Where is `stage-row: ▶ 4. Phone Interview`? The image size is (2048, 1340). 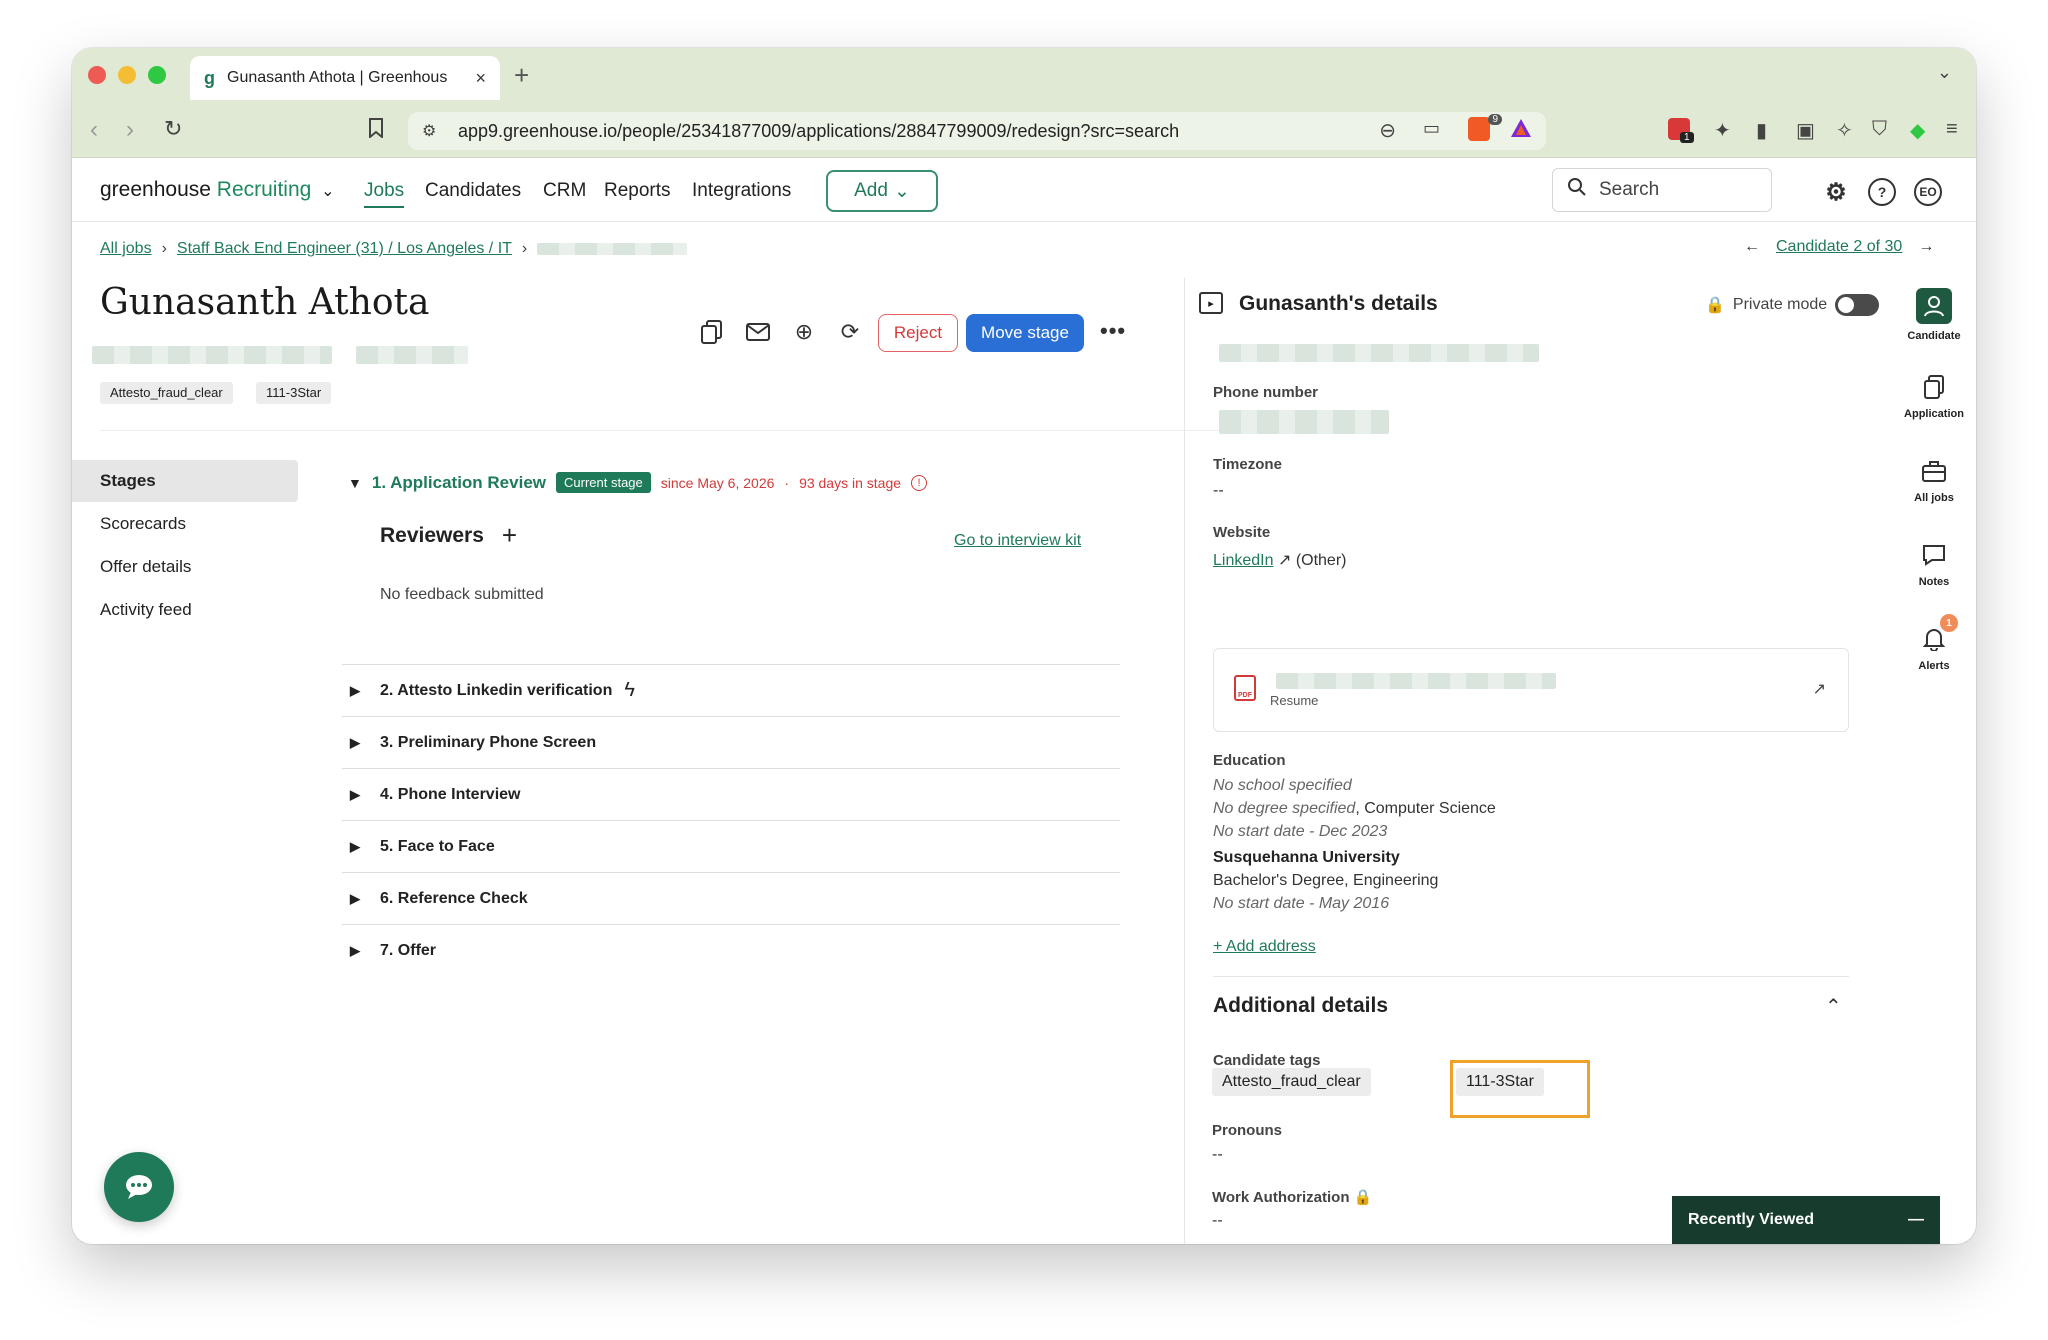
stage-row: ▶ 4. Phone Interview is located at coordinates (731, 794).